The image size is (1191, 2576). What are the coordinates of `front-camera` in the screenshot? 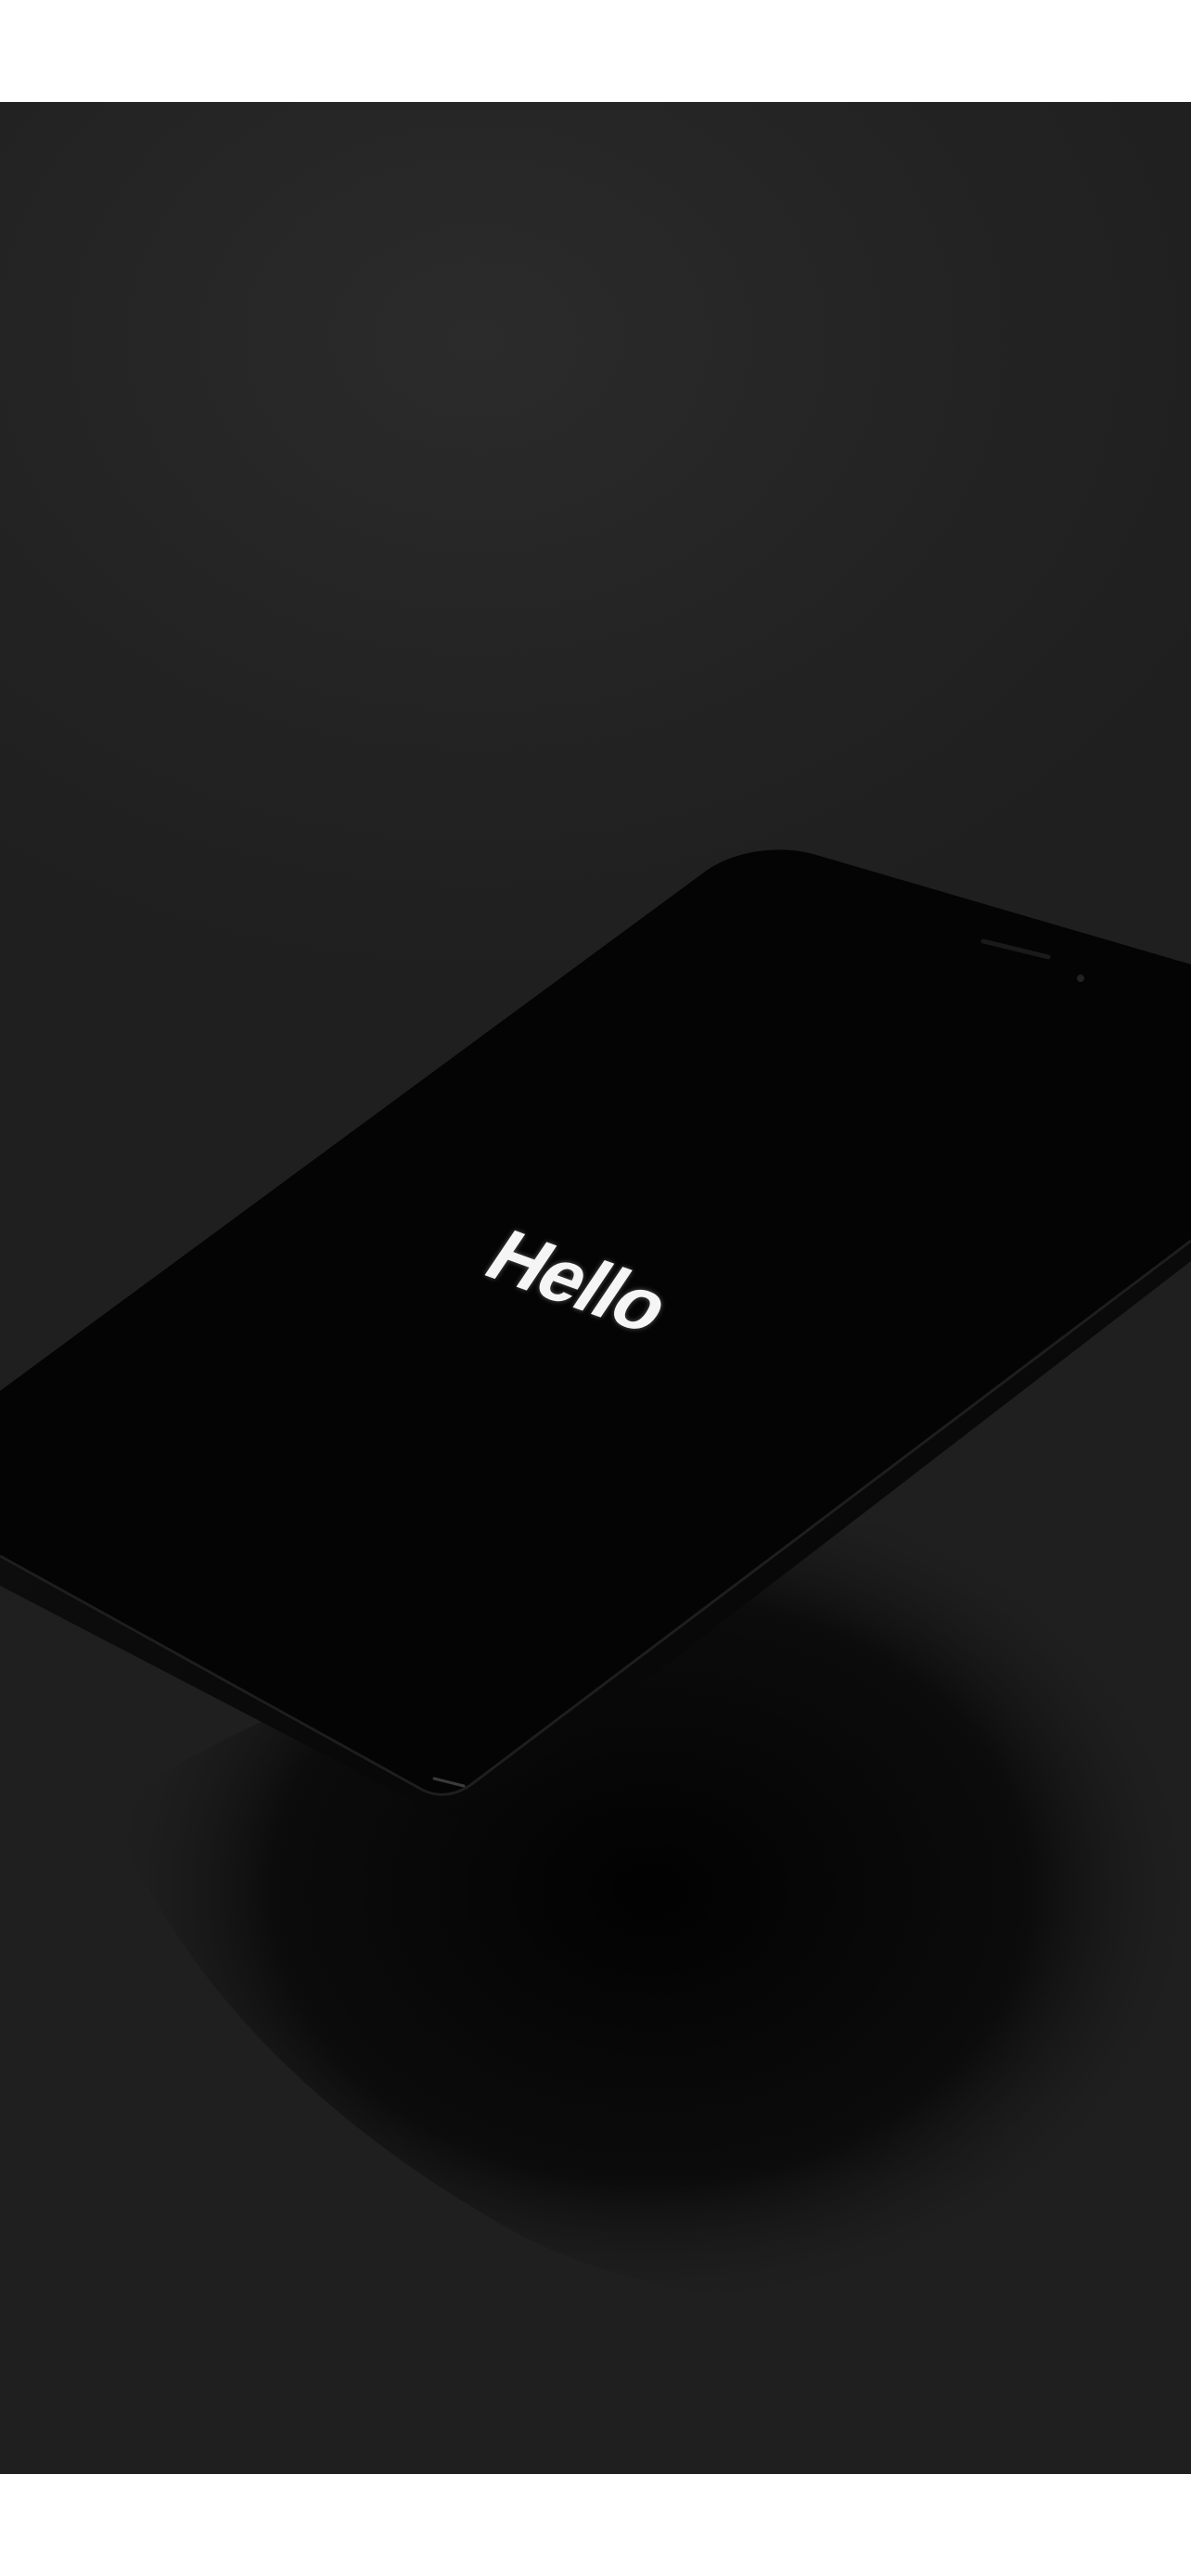 It's located at (1080, 978).